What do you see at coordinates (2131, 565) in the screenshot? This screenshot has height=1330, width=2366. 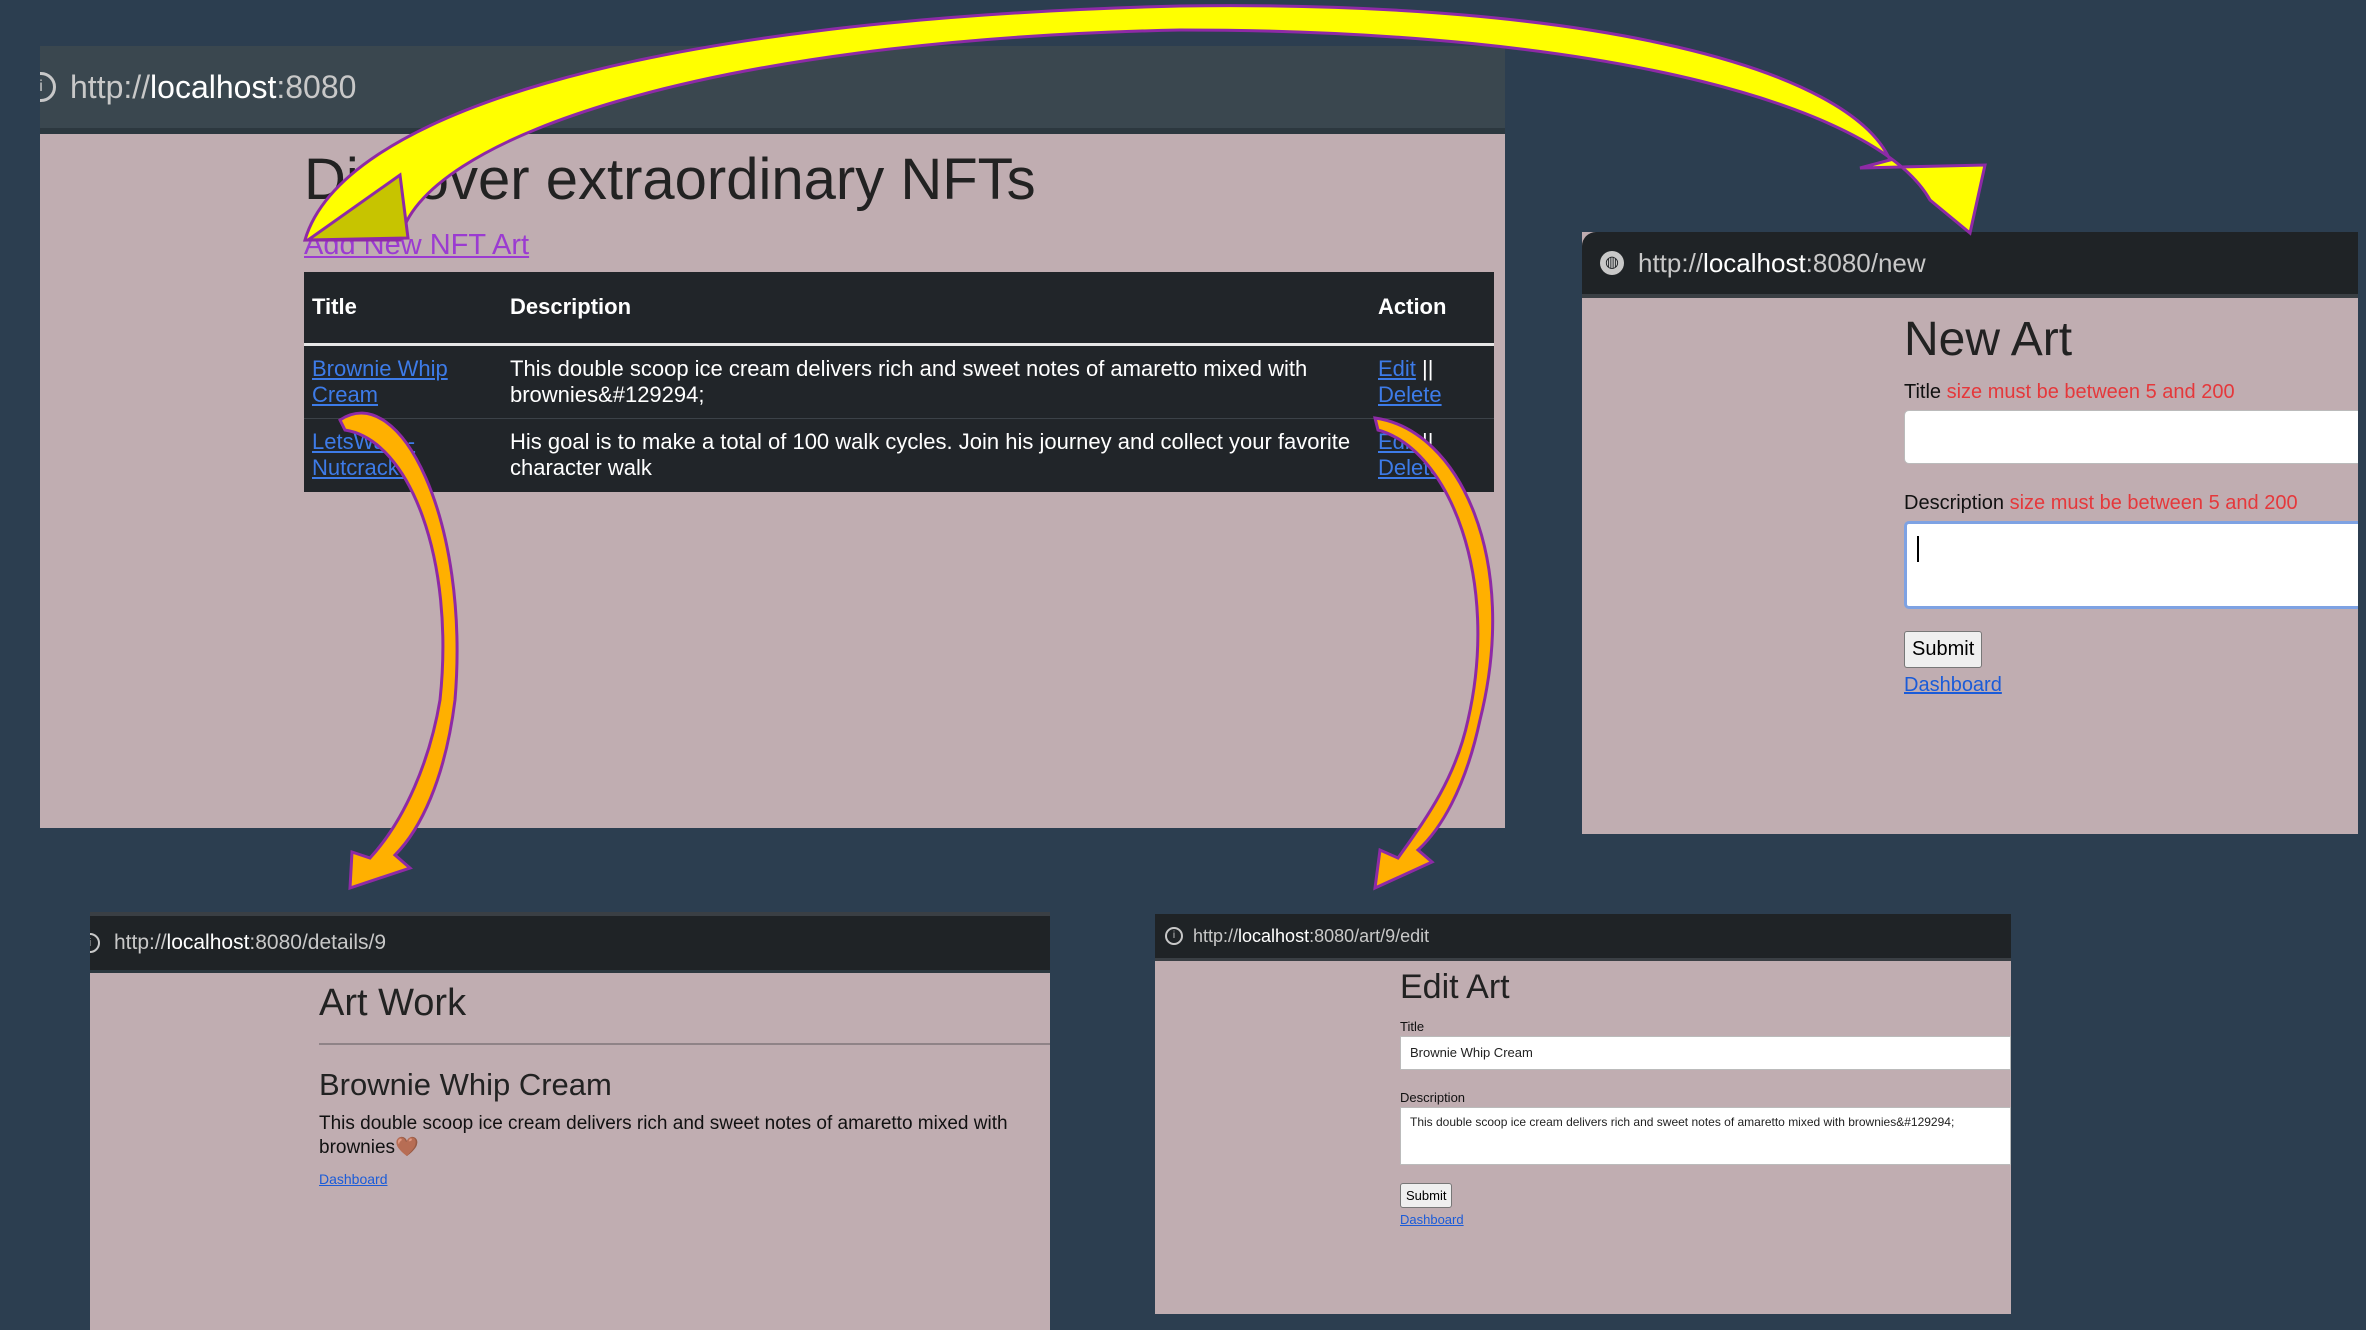 I see `description-textarea` at bounding box center [2131, 565].